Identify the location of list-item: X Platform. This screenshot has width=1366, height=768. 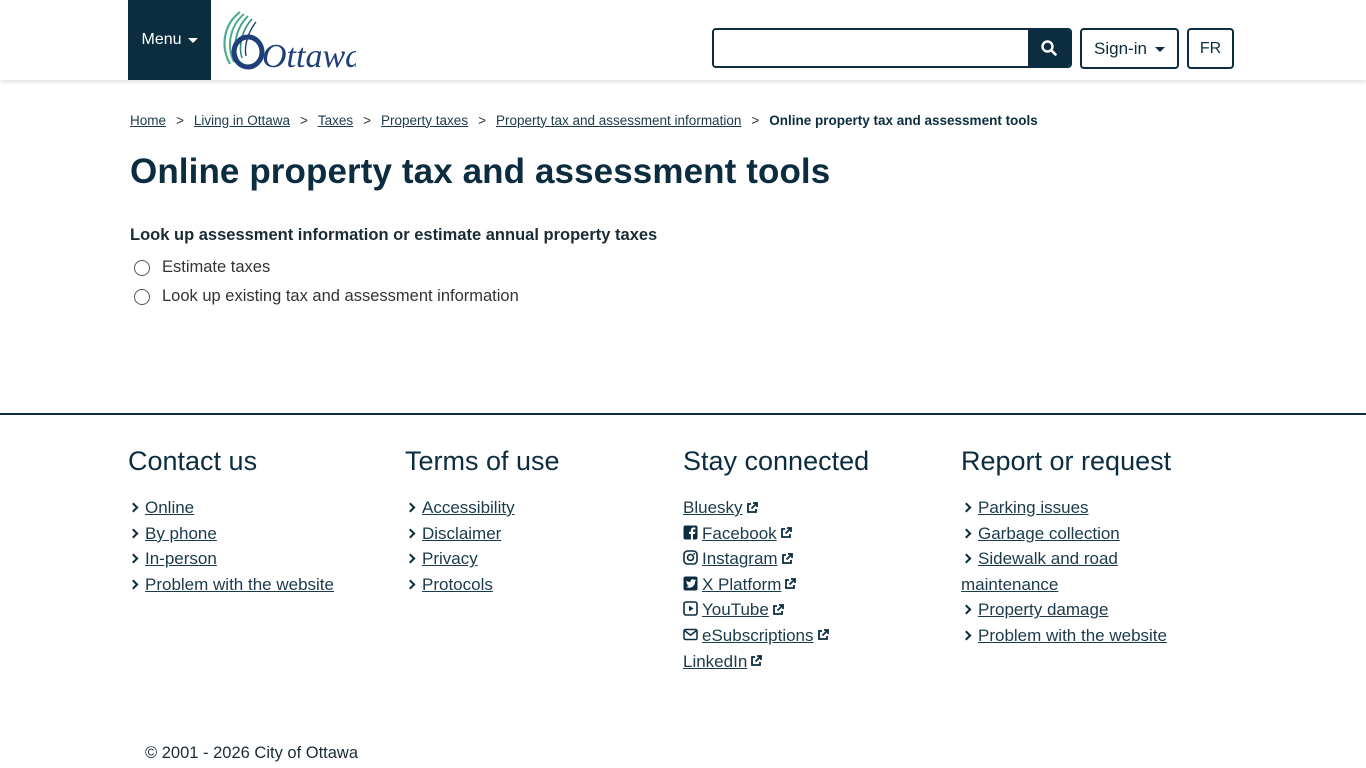
(776, 585).